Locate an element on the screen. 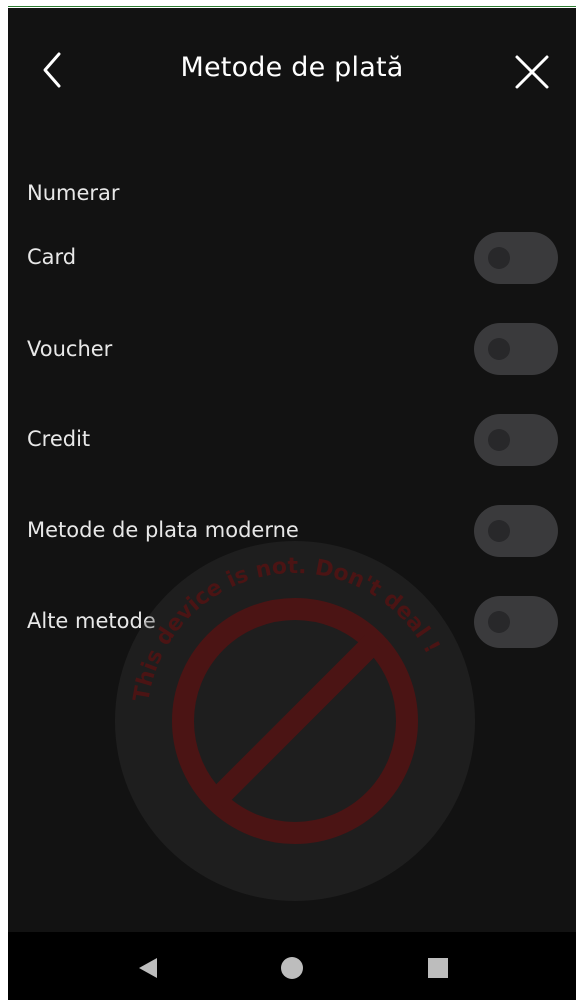 The image size is (576, 1000). triangle-back-icon is located at coordinates (148, 968).